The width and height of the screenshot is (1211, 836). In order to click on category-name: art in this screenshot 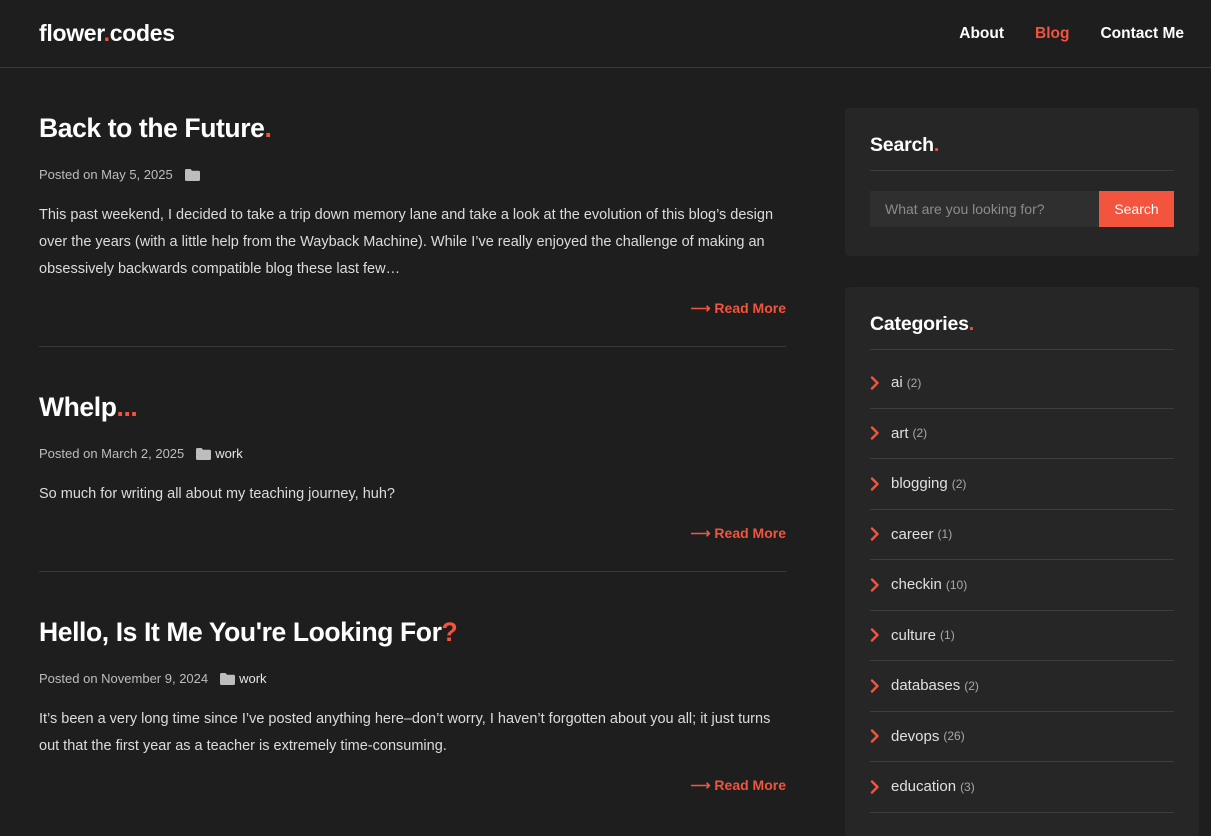, I will do `click(900, 433)`.